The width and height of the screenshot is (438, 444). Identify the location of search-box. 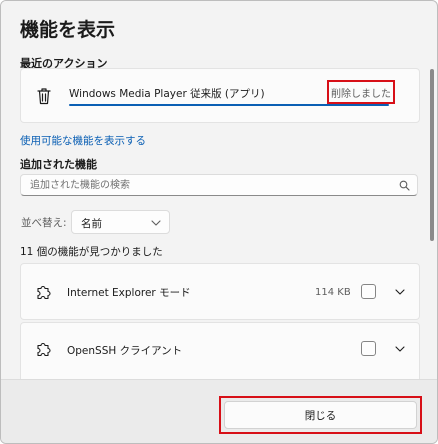
(219, 185).